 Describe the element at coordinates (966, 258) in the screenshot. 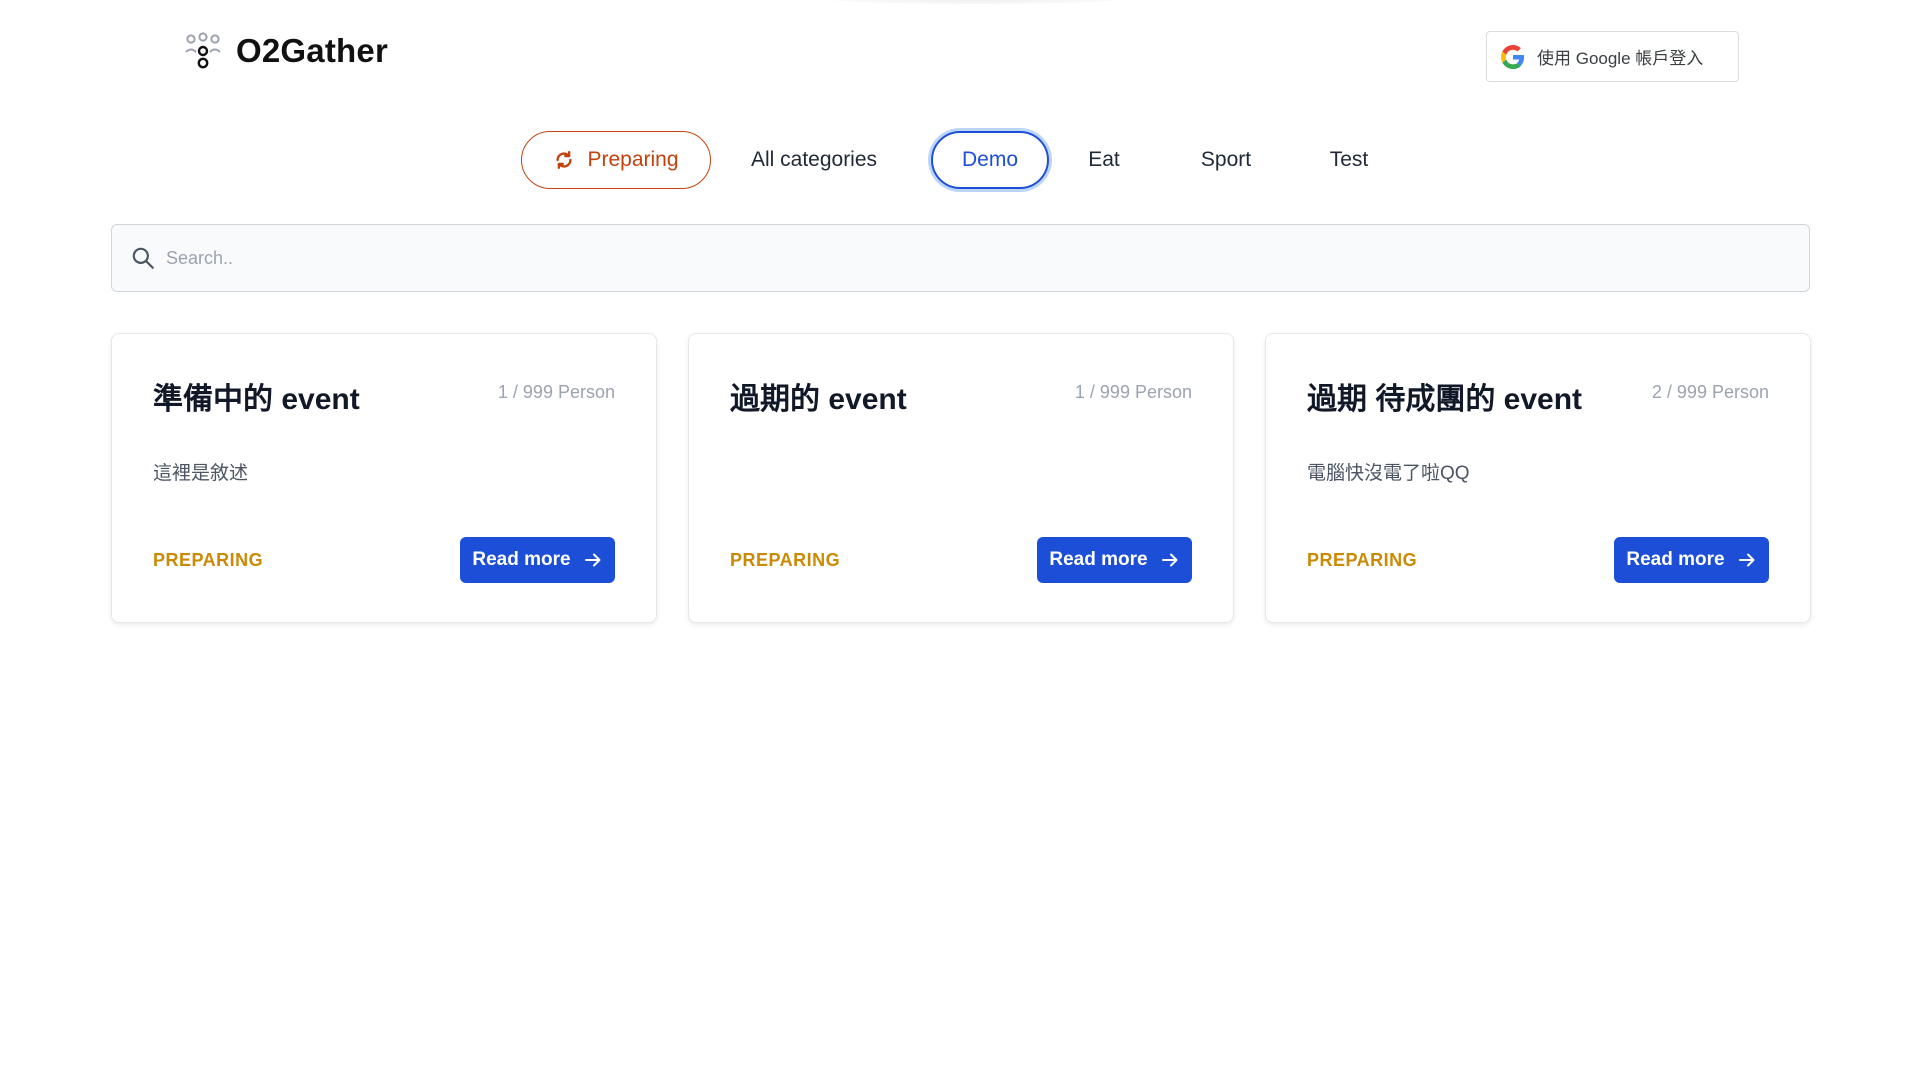

I see `search-input` at that location.